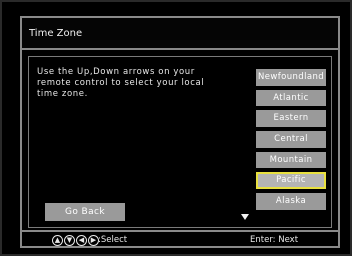 The image size is (352, 256). What do you see at coordinates (113, 240) in the screenshot?
I see `select-hint: :Select` at bounding box center [113, 240].